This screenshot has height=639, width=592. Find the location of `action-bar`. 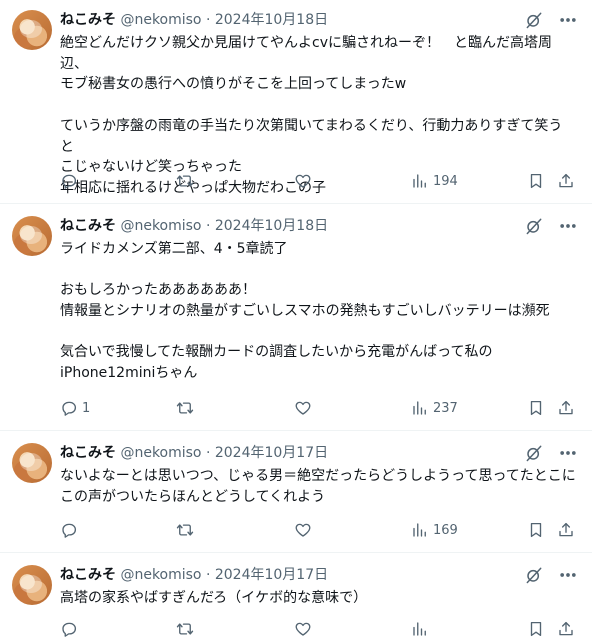

action-bar is located at coordinates (318, 629).